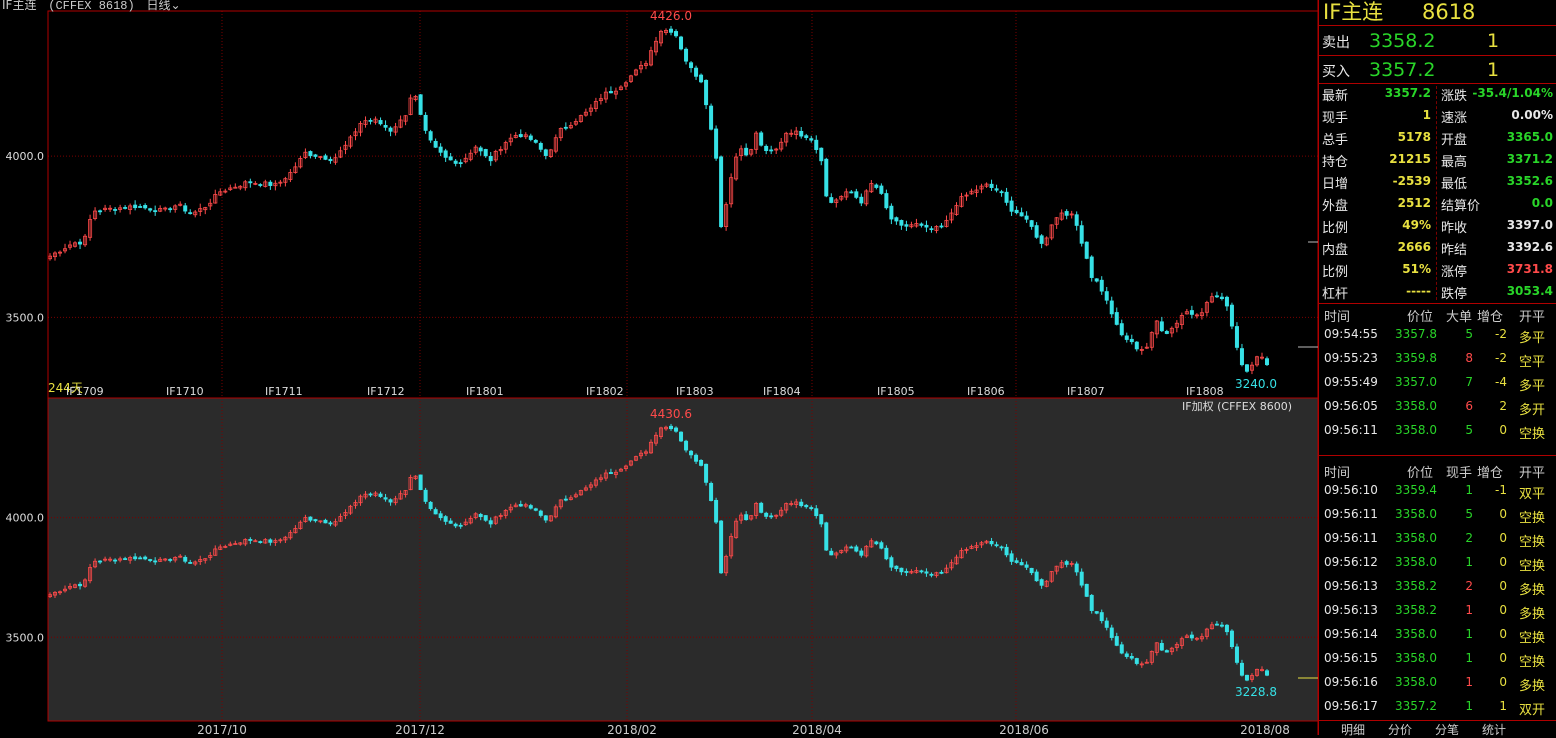  Describe the element at coordinates (1351, 430) in the screenshot. I see `trade-time: 09:56:11` at that location.